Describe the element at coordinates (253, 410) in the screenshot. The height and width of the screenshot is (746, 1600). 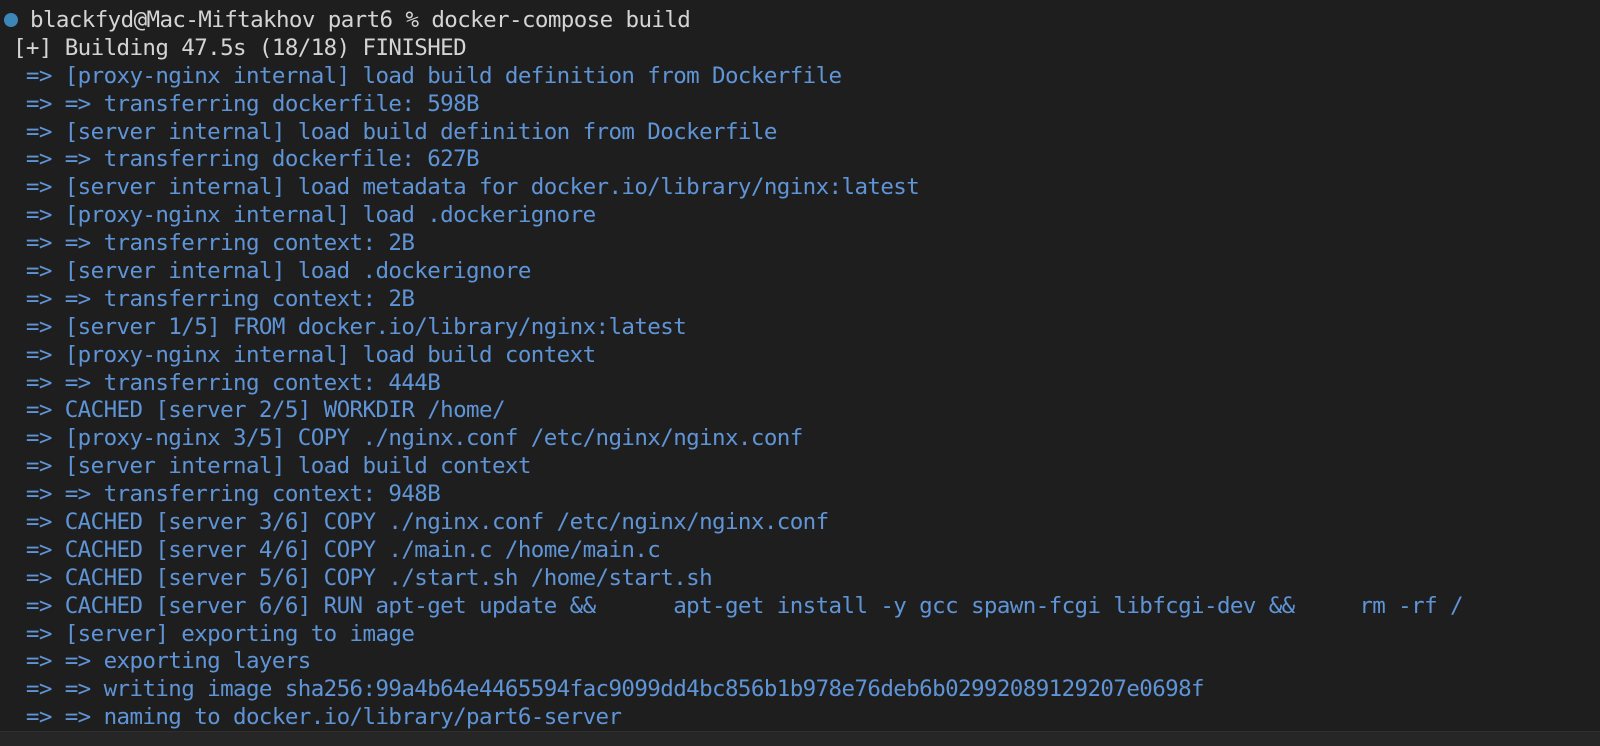
I see `output-line: => CACHED [server 2/5] WORKDIR /home/` at that location.